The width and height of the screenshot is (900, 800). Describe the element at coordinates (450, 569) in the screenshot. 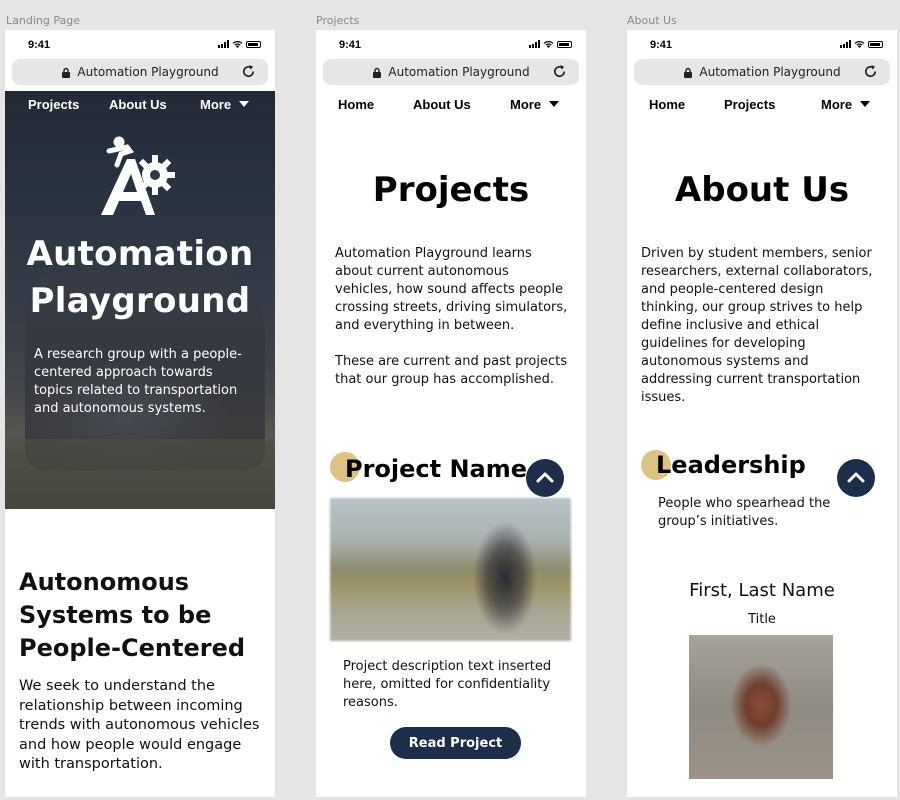

I see `project-image` at that location.